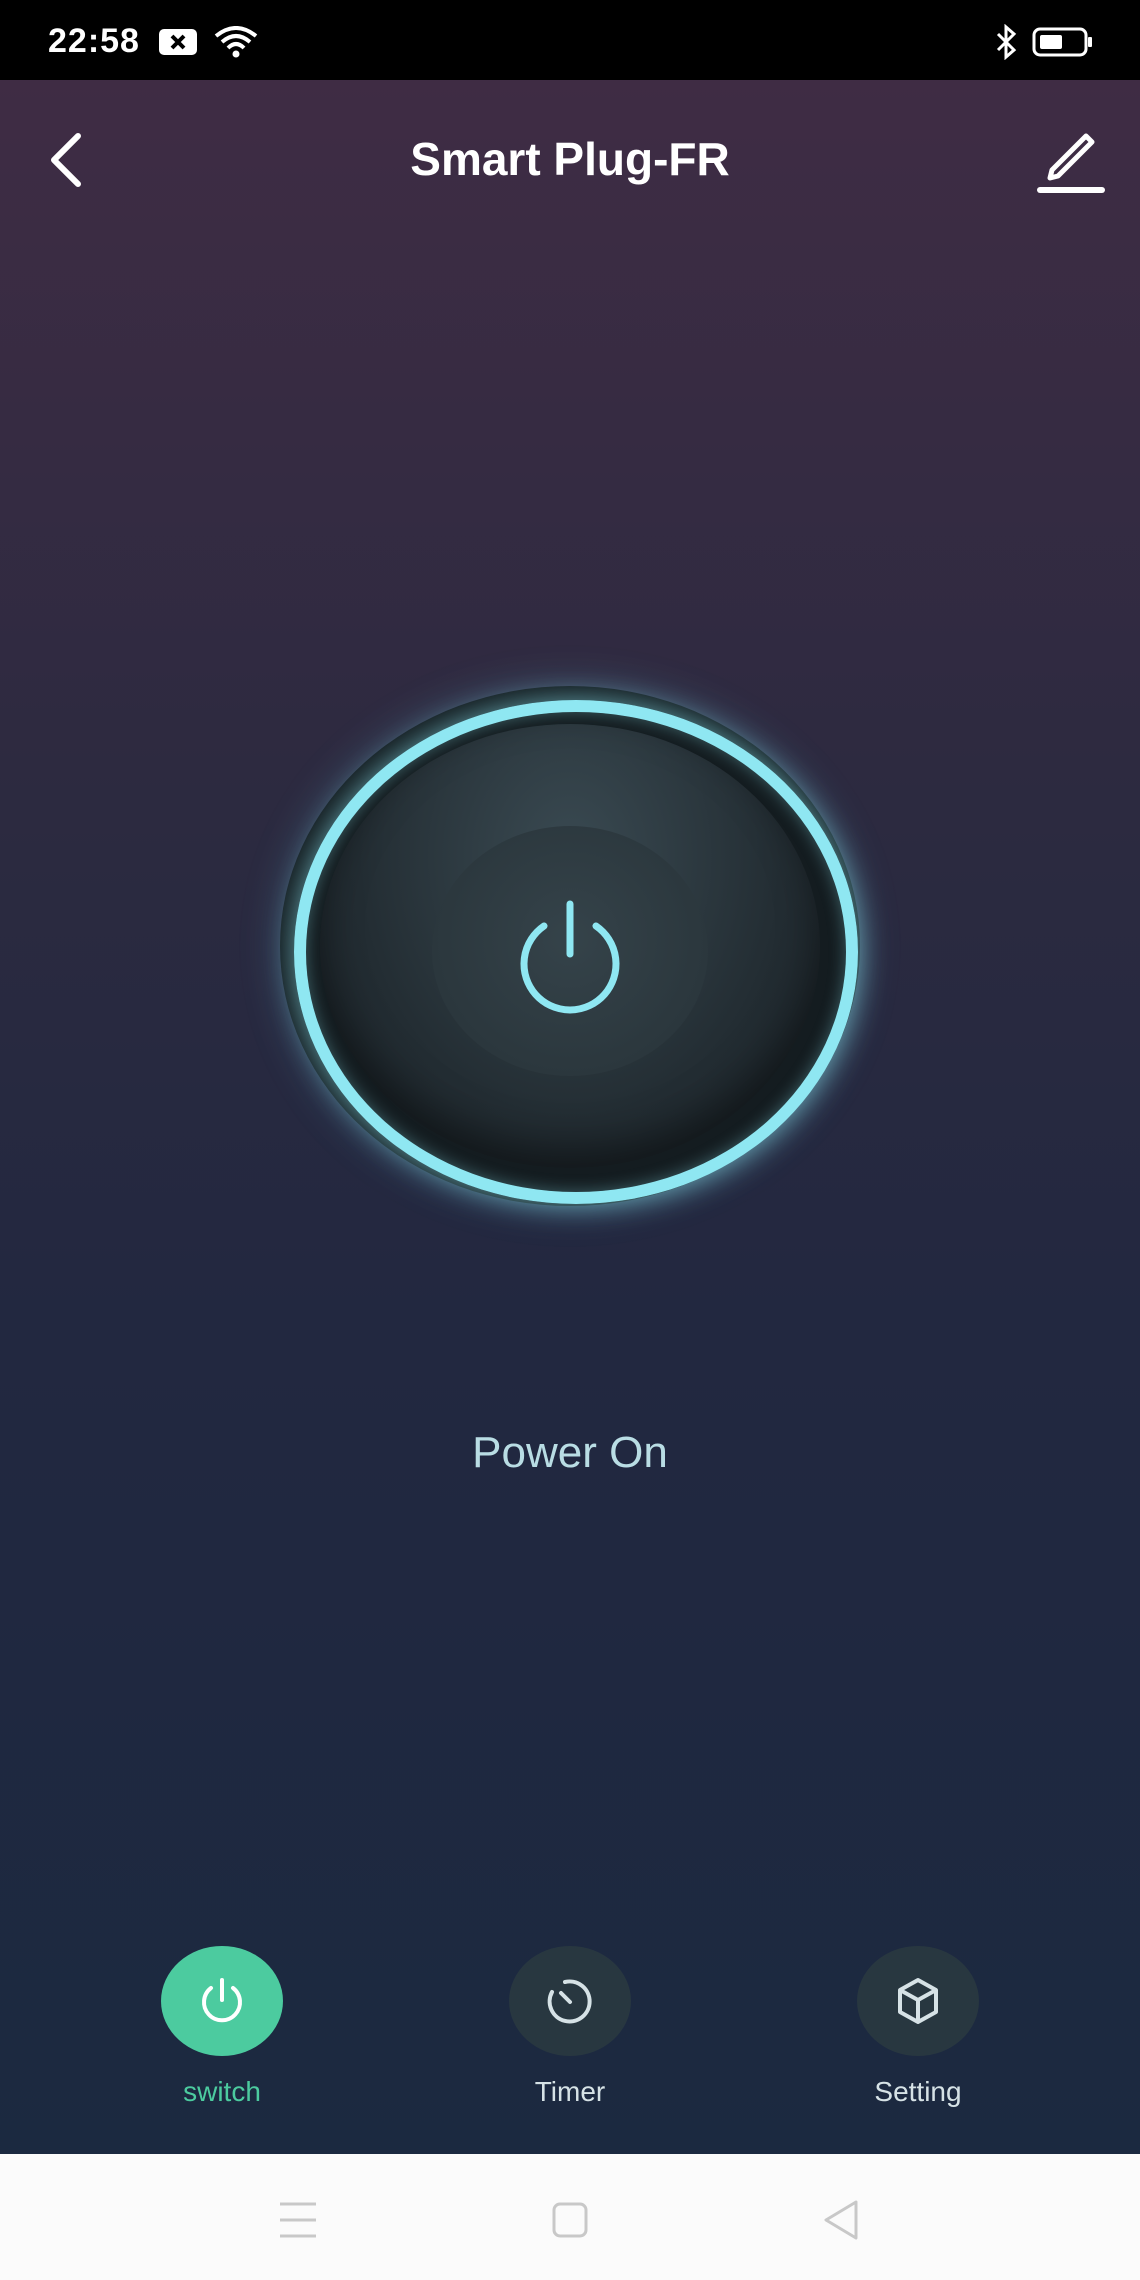 This screenshot has width=1140, height=2280. What do you see at coordinates (208, 42) in the screenshot?
I see `status-left-icons` at bounding box center [208, 42].